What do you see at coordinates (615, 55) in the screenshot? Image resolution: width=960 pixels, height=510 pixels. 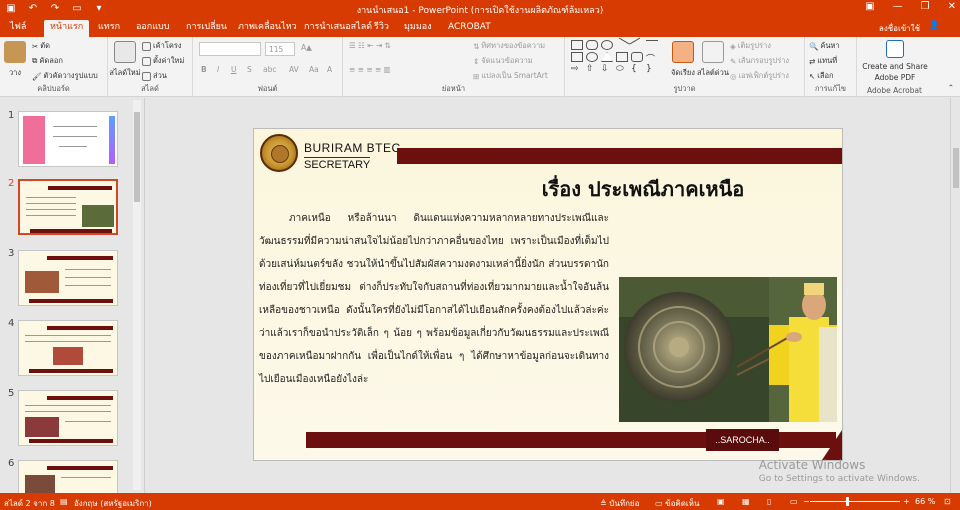 I see `shapes-gallery: ⌒ ⇨ ⇧ ⇩ ⬭{}` at bounding box center [615, 55].